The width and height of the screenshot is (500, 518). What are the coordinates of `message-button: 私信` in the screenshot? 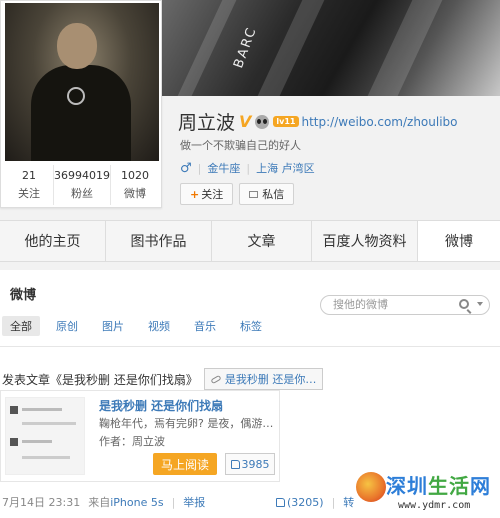 It's located at (267, 194).